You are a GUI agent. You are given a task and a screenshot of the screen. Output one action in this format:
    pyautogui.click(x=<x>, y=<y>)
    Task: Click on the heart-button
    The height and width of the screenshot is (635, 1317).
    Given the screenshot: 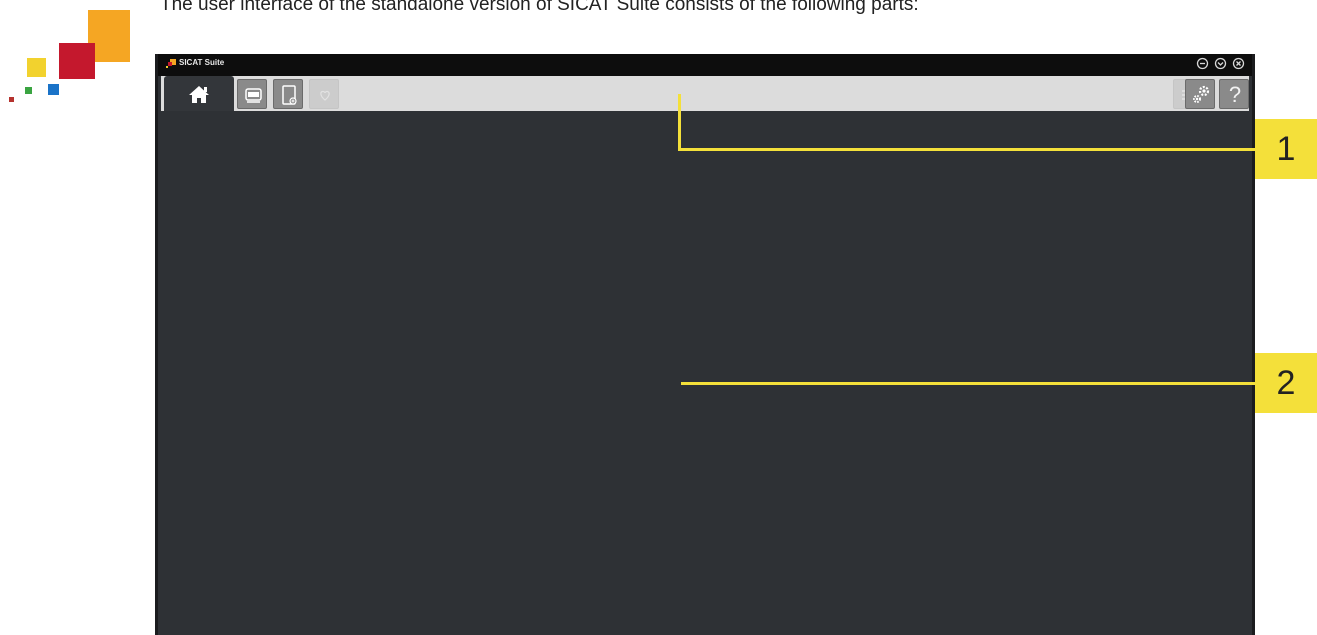 What is the action you would take?
    pyautogui.click(x=324, y=94)
    